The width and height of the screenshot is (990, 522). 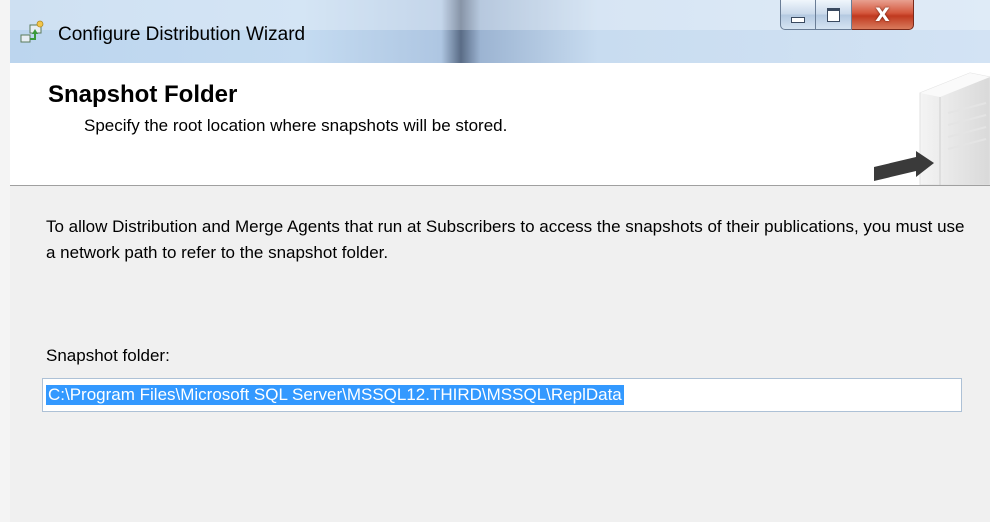 What do you see at coordinates (143, 94) in the screenshot?
I see `page-title: Snapshot Folder` at bounding box center [143, 94].